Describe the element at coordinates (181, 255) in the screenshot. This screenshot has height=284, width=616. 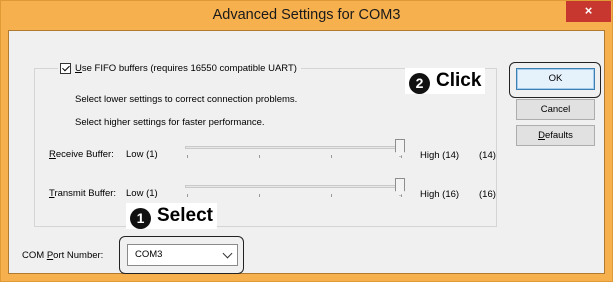
I see `select-callout-frame` at that location.